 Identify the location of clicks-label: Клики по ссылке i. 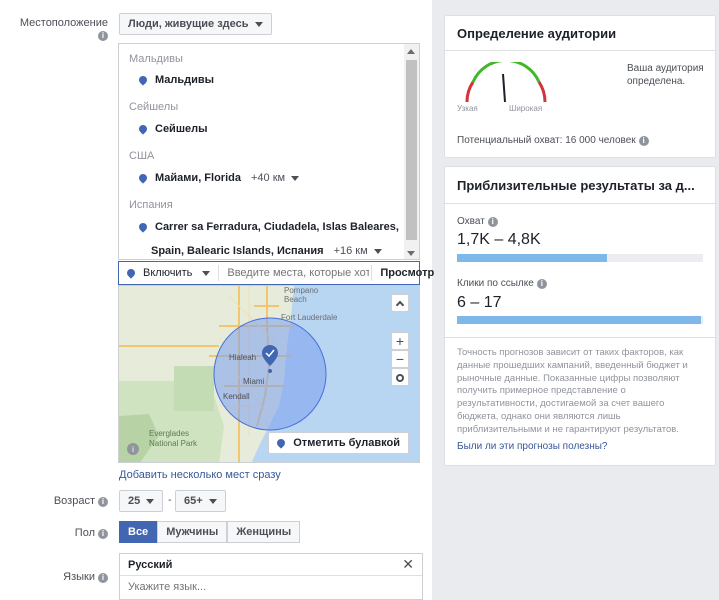
(502, 283).